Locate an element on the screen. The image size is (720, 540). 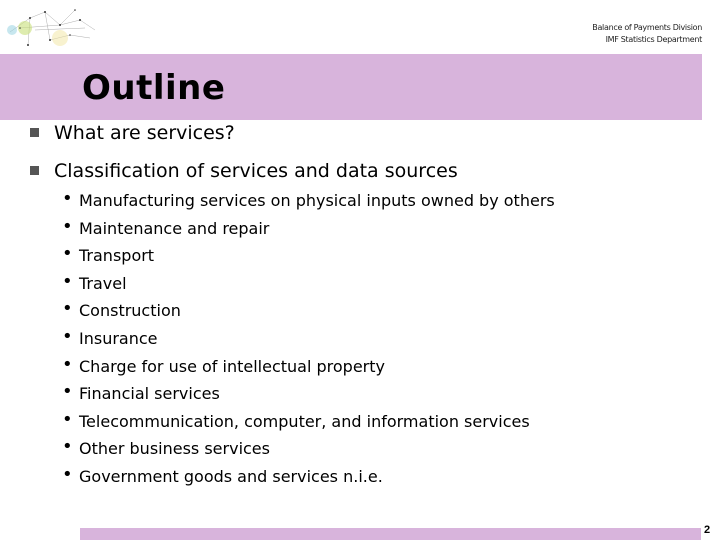
sub-bullet-text: Insurance is located at coordinates (118, 338).